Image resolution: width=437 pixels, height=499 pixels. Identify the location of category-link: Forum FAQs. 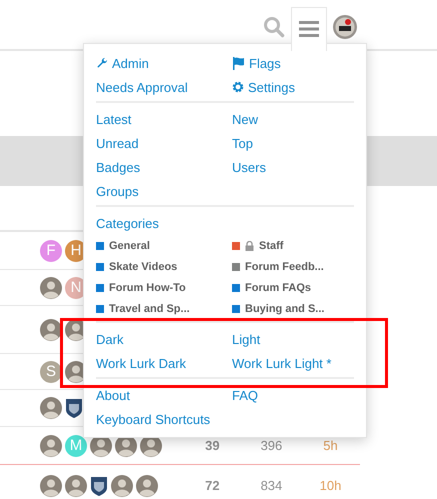
(293, 287).